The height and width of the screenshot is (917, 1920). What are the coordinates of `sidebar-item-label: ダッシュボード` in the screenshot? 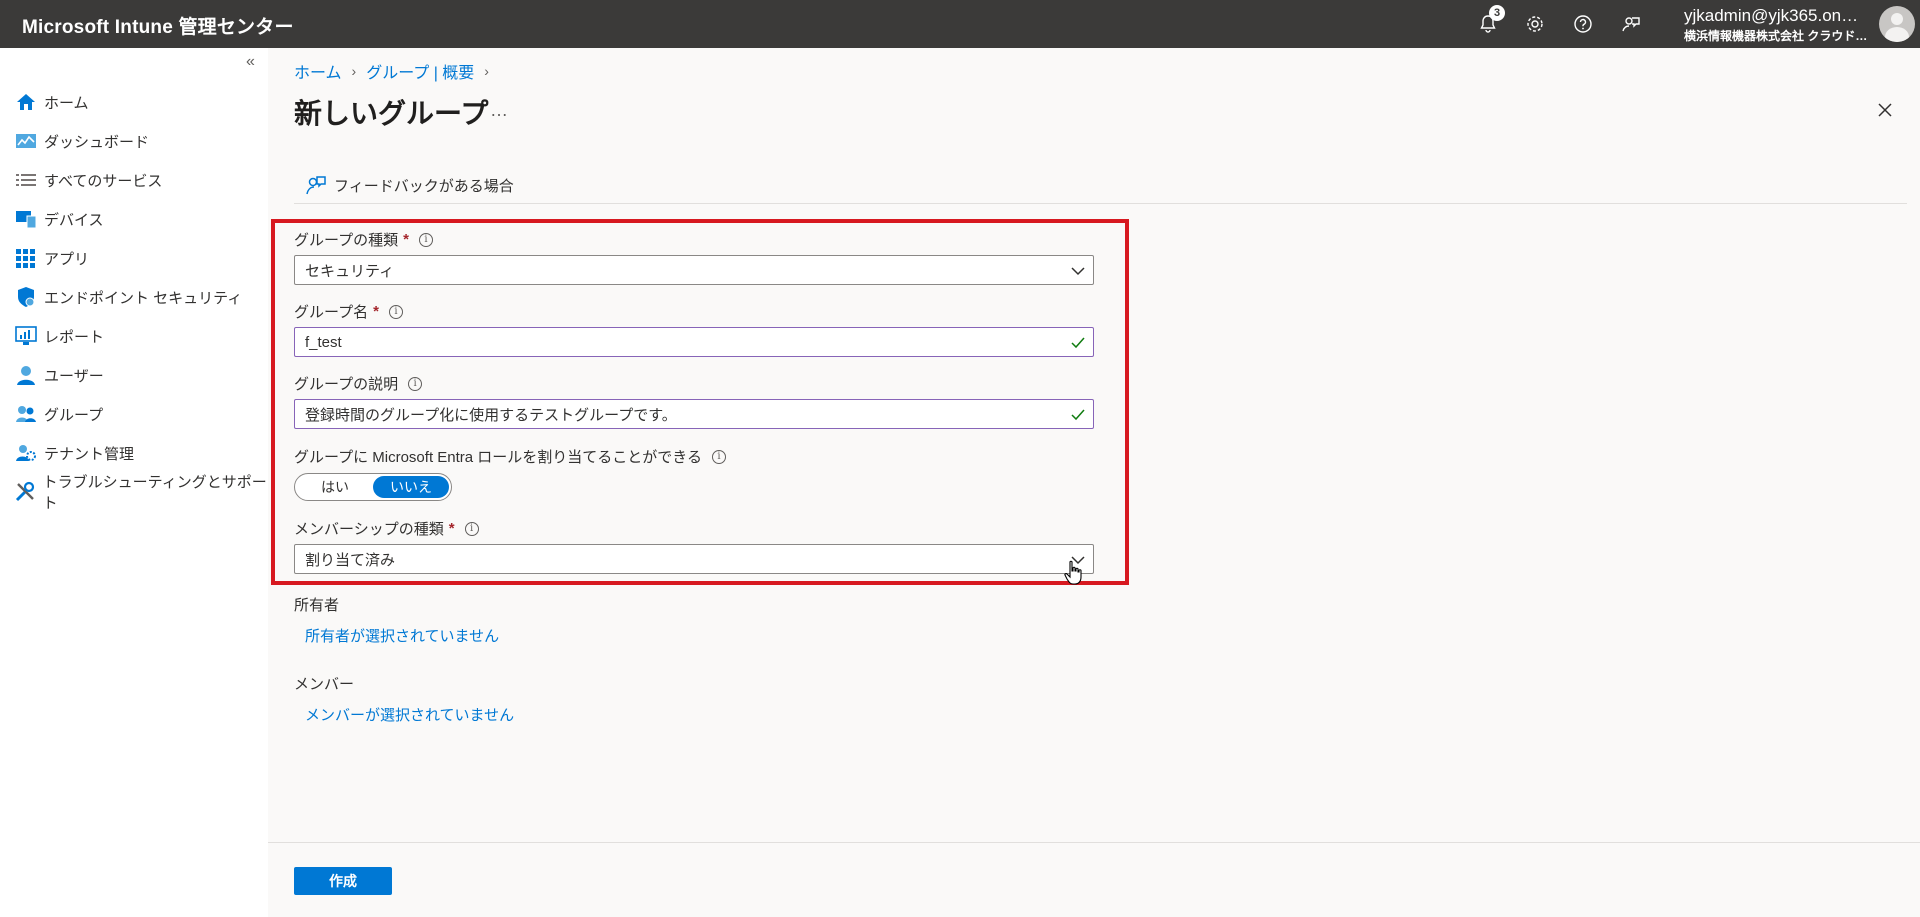 It's located at (97, 142).